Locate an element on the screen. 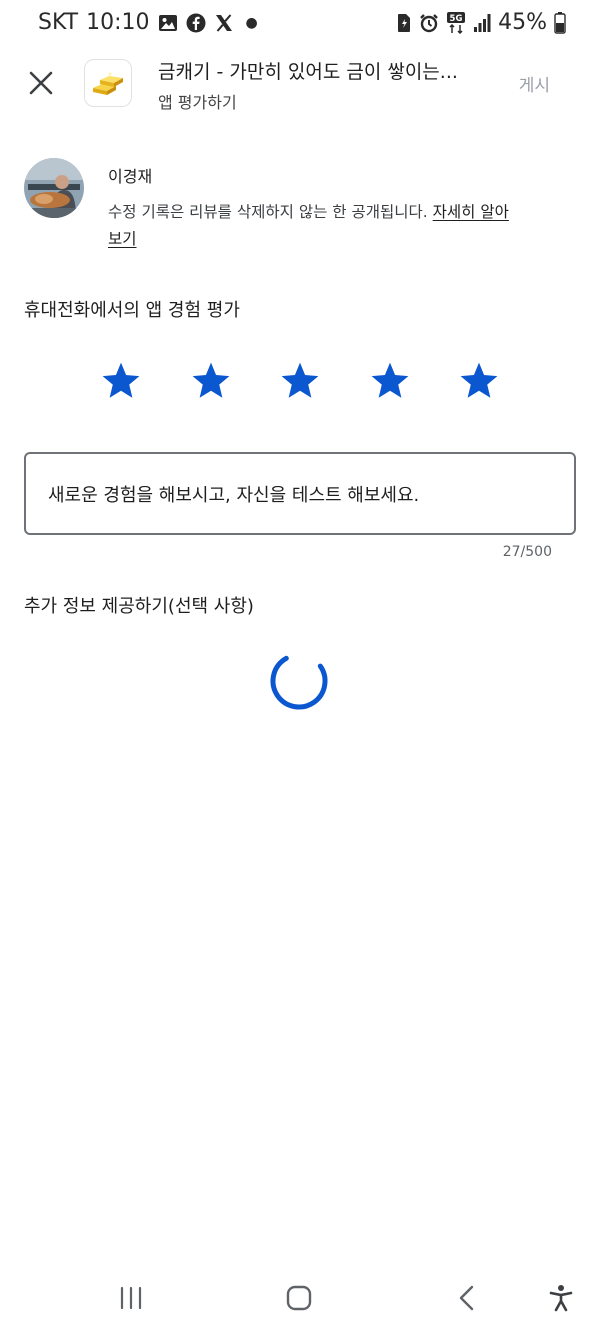 This screenshot has height=1333, width=600. facebook-icon is located at coordinates (196, 23).